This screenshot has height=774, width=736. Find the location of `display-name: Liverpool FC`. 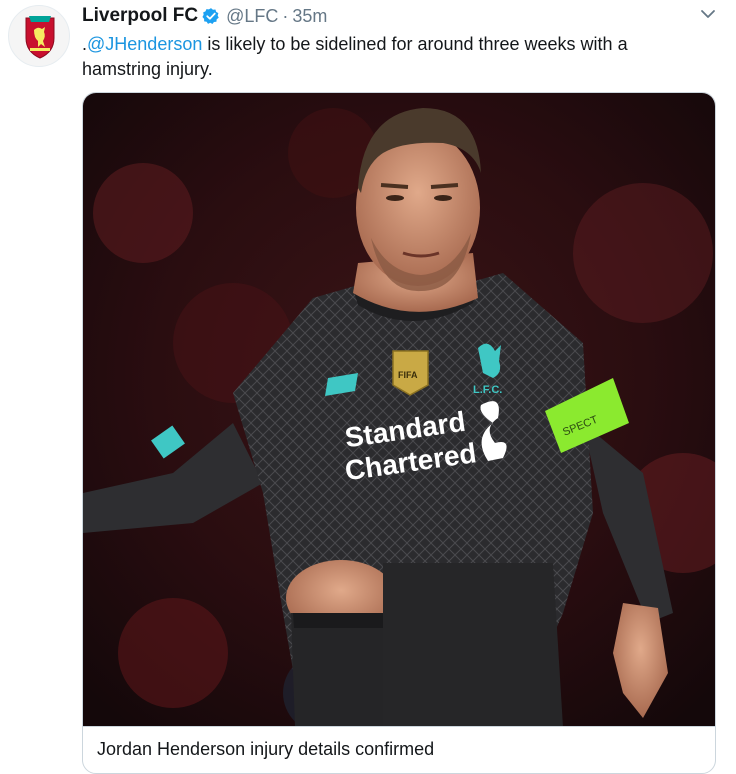

display-name: Liverpool FC is located at coordinates (140, 16).